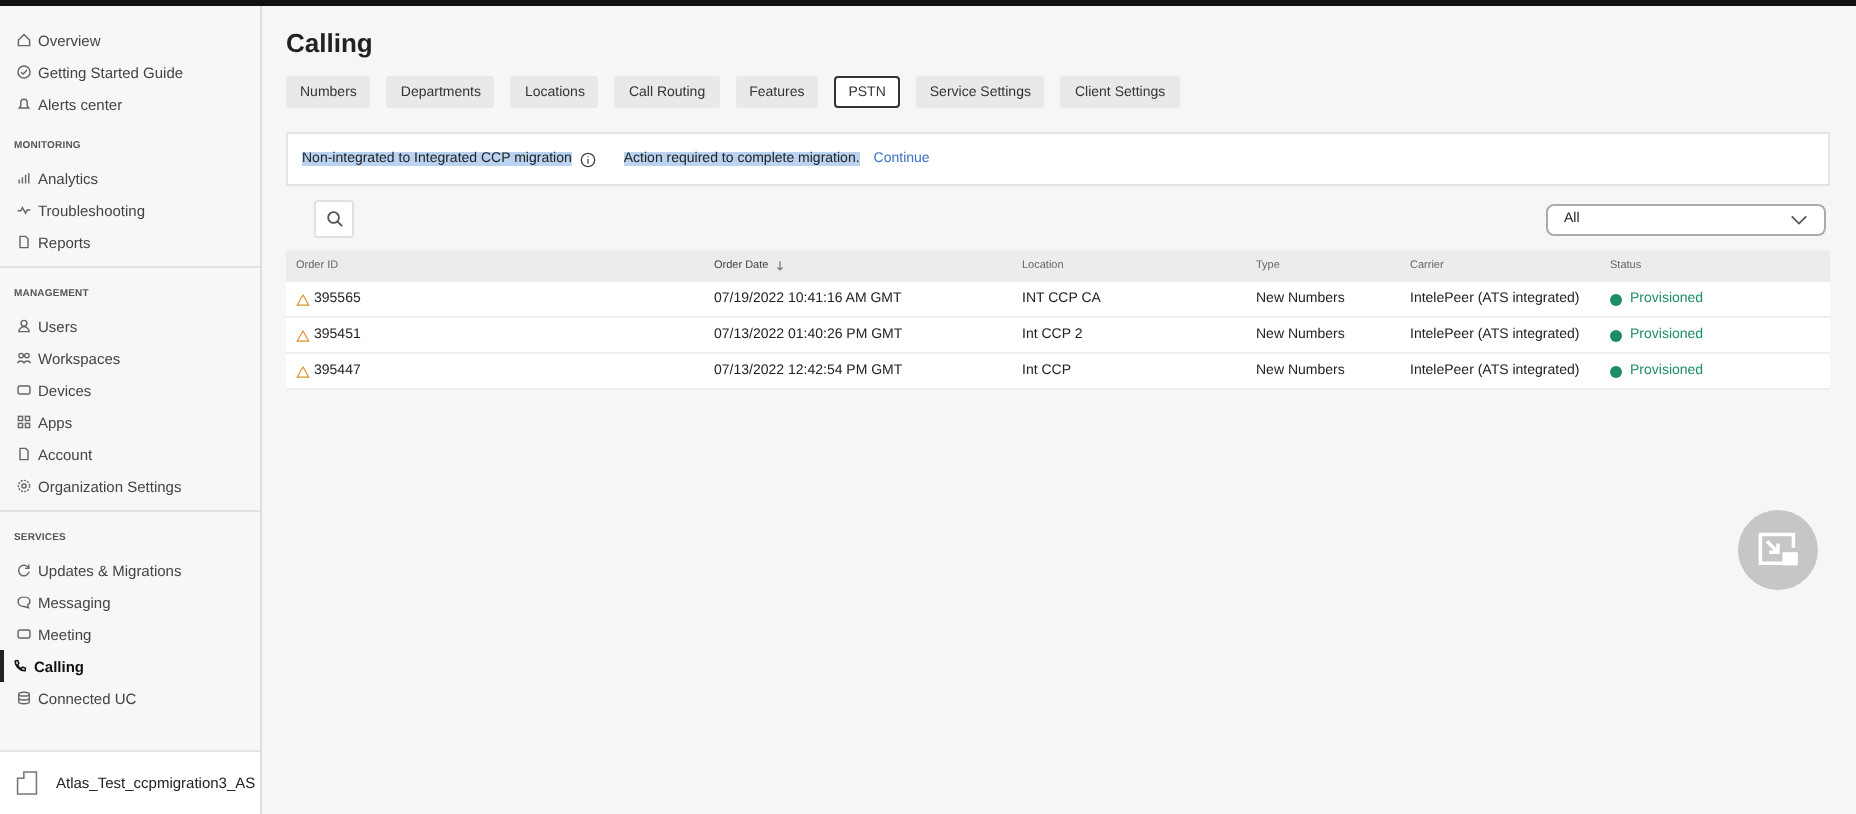  I want to click on check-icon, so click(24, 72).